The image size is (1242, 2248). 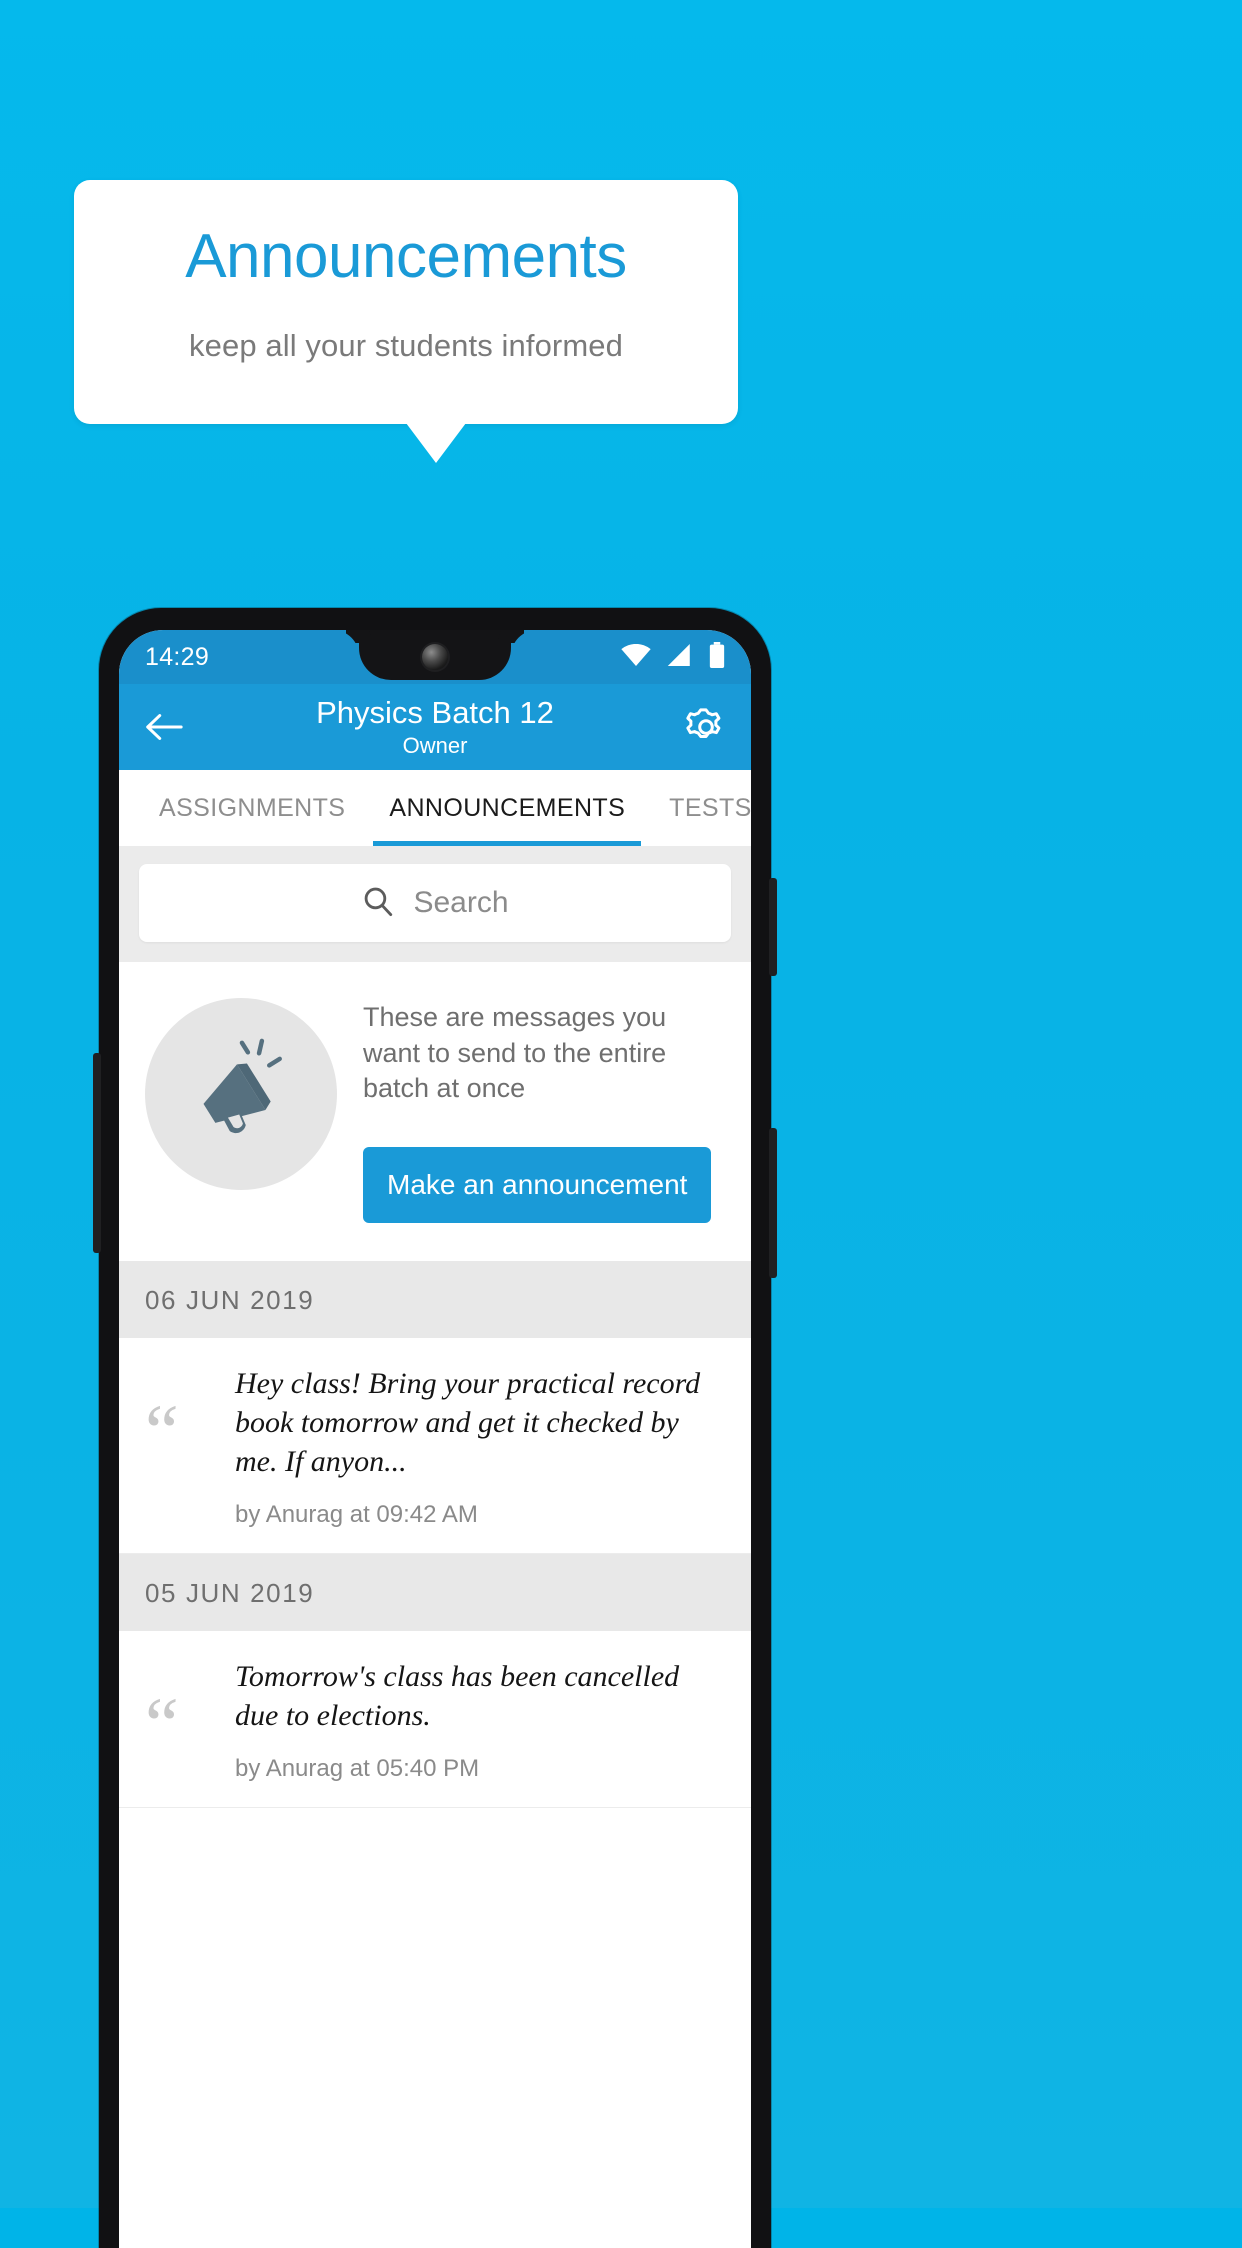 What do you see at coordinates (357, 1768) in the screenshot?
I see `announcement-meta: by Anurag at 05:40 PM` at bounding box center [357, 1768].